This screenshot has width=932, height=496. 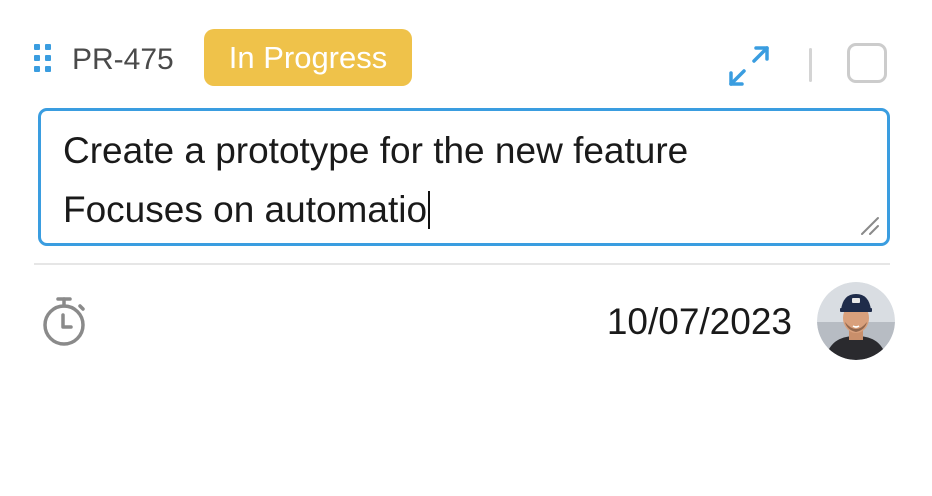 What do you see at coordinates (65, 321) in the screenshot?
I see `stopwatch-icon` at bounding box center [65, 321].